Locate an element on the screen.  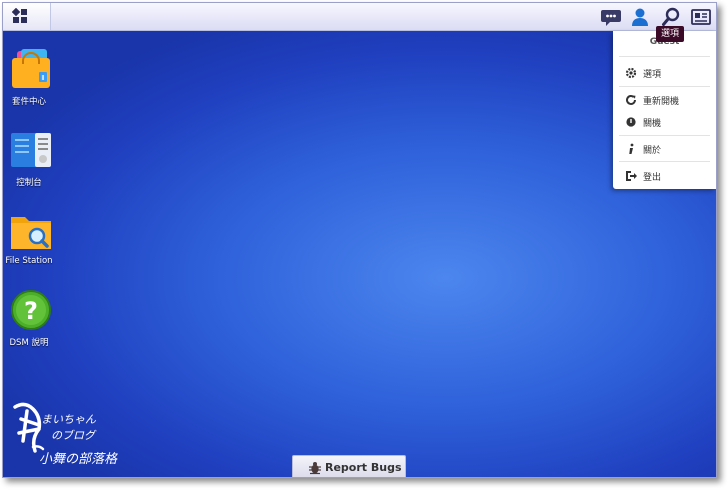
help-icon: ? is located at coordinates (31, 310).